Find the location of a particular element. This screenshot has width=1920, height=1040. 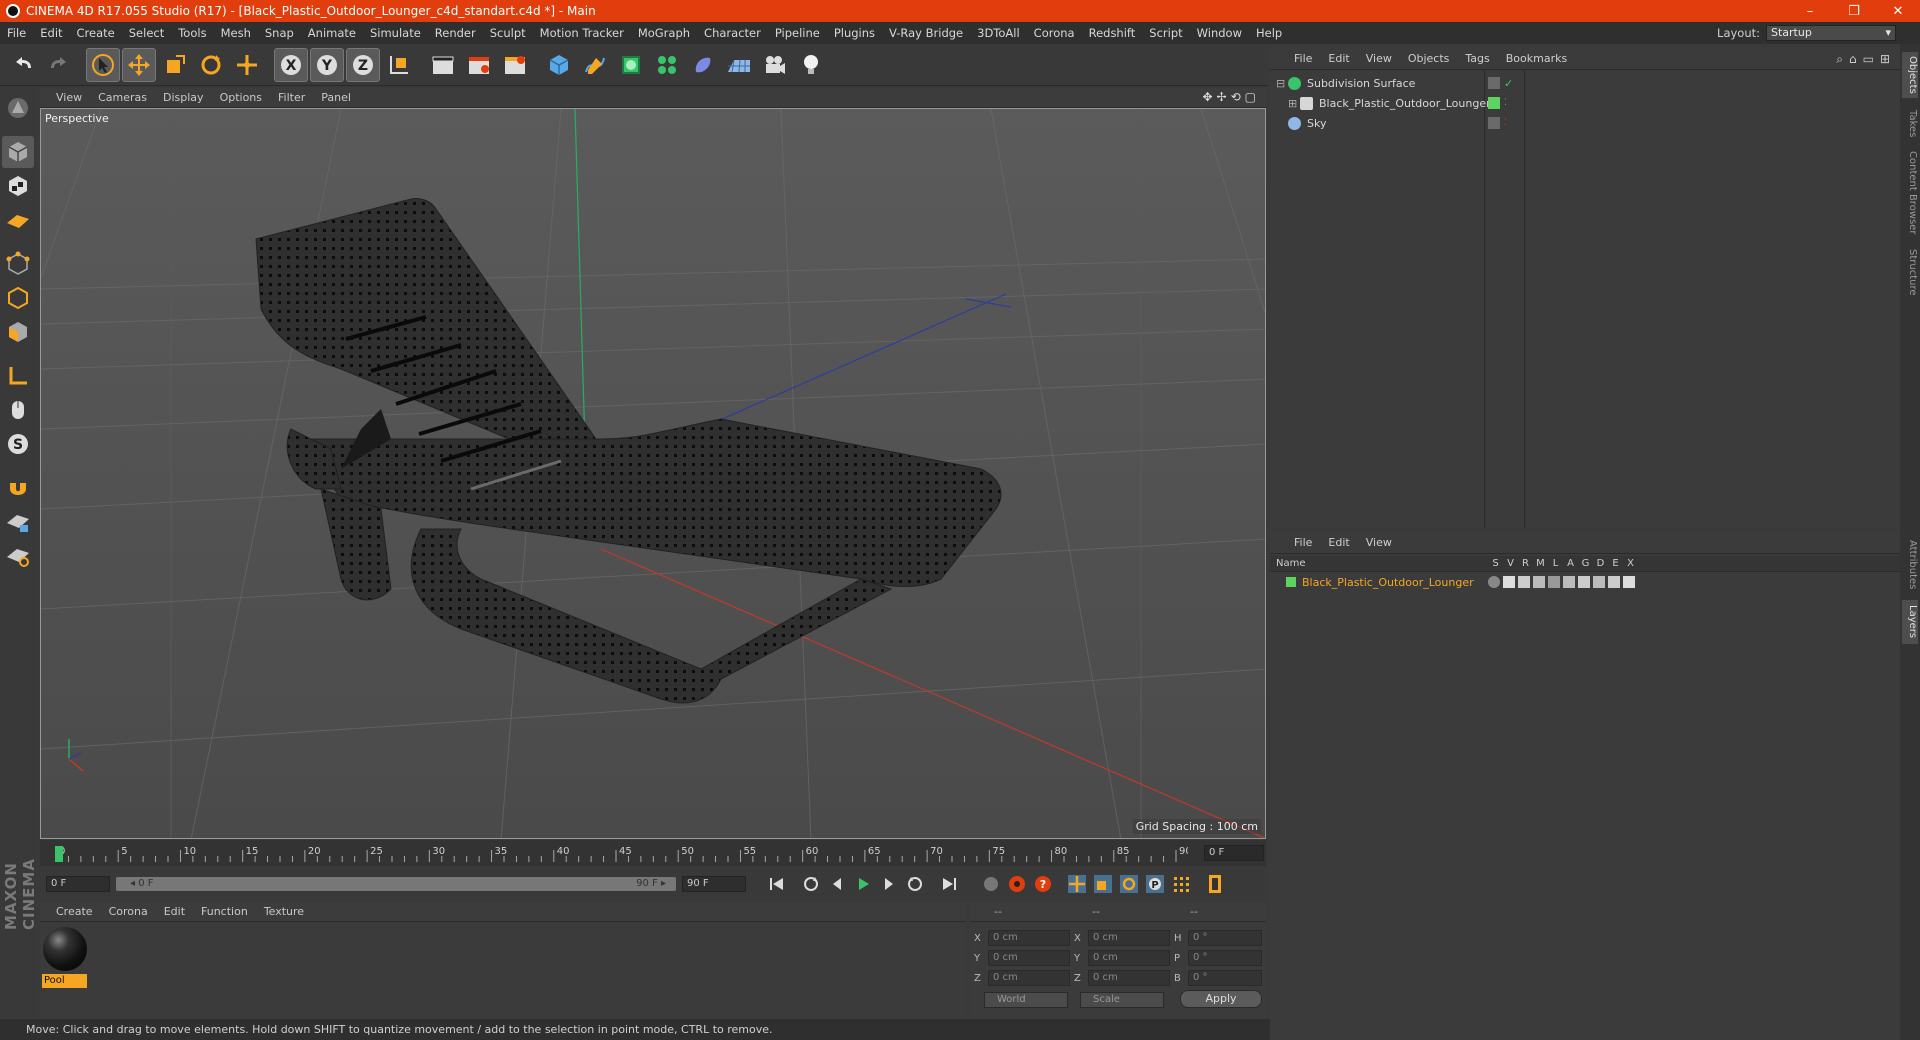

lm-menu-view: View is located at coordinates (1379, 542).